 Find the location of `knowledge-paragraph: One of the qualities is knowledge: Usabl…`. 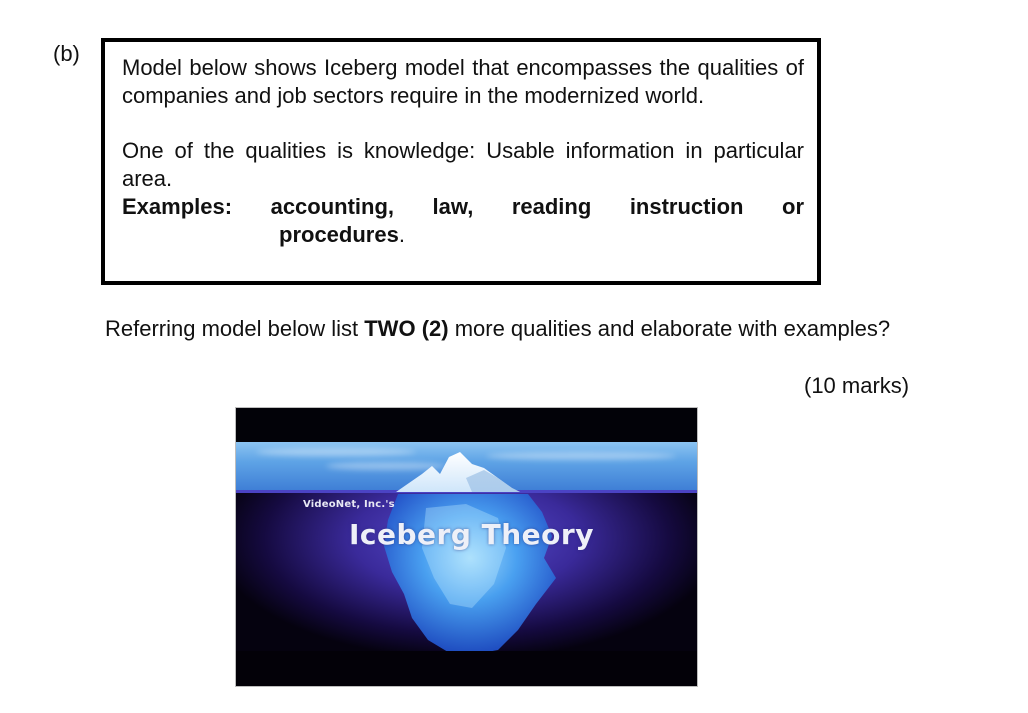

knowledge-paragraph: One of the qualities is knowledge: Usabl… is located at coordinates (463, 164).